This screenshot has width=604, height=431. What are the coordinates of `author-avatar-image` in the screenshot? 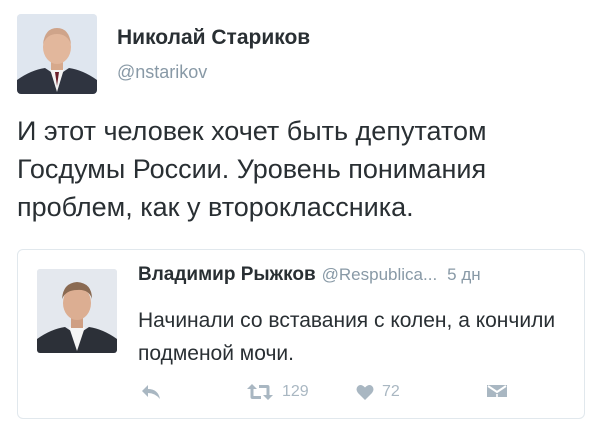 It's located at (57, 54).